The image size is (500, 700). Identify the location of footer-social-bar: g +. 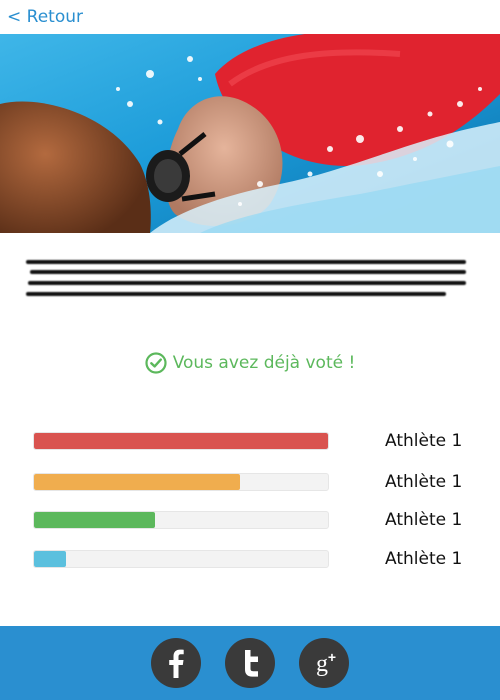
(250, 663).